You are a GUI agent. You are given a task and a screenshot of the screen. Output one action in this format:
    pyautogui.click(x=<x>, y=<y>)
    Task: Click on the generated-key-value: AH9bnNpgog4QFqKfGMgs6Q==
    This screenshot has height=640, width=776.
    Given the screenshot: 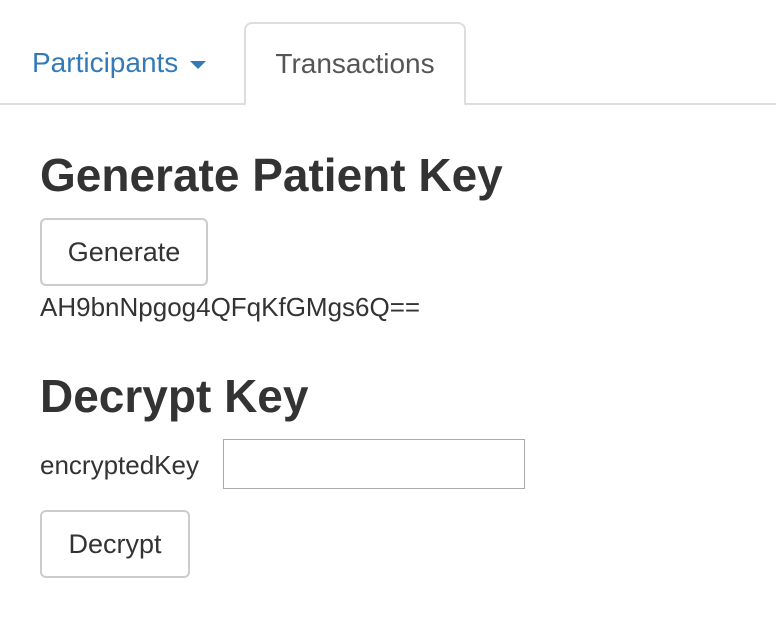 What is the action you would take?
    pyautogui.click(x=230, y=307)
    